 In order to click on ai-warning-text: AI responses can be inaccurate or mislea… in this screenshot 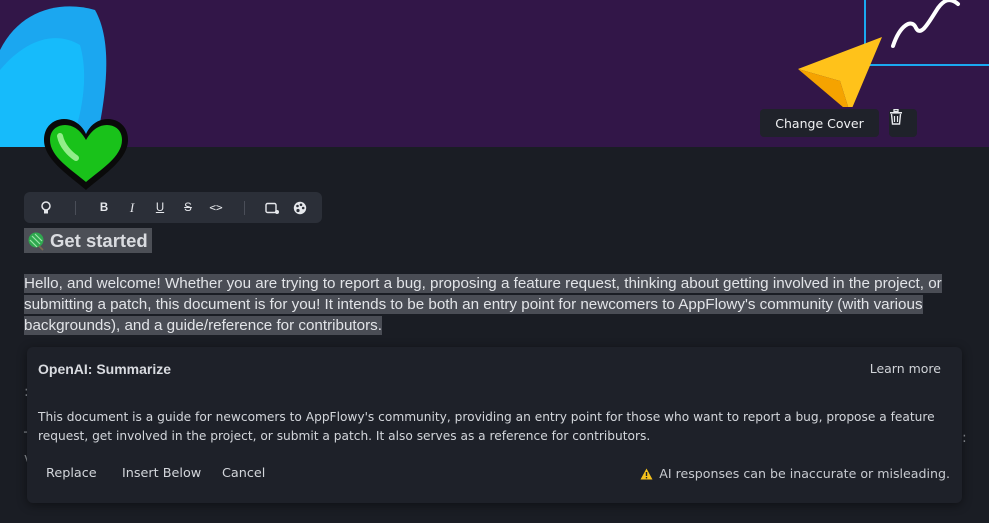, I will do `click(804, 473)`.